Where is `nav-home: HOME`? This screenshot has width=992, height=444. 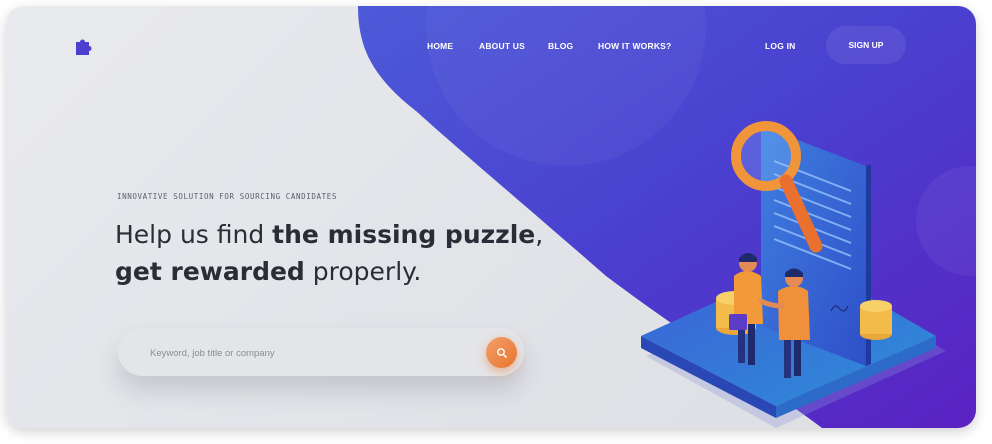 nav-home: HOME is located at coordinates (440, 46).